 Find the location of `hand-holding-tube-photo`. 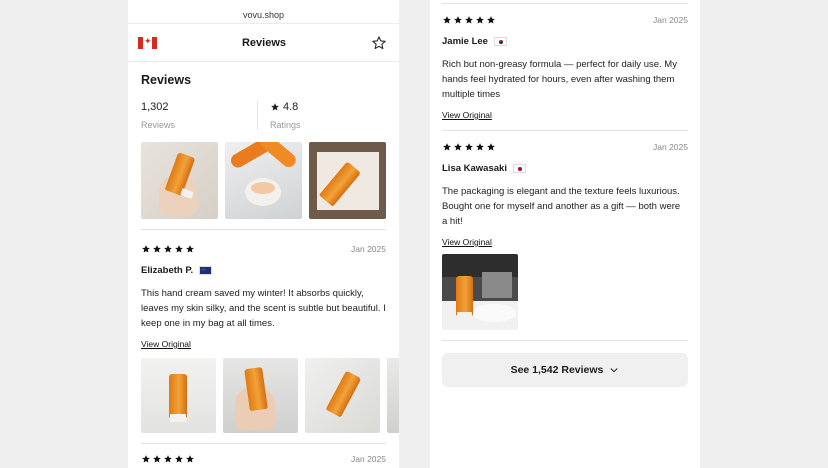

hand-holding-tube-photo is located at coordinates (179, 180).